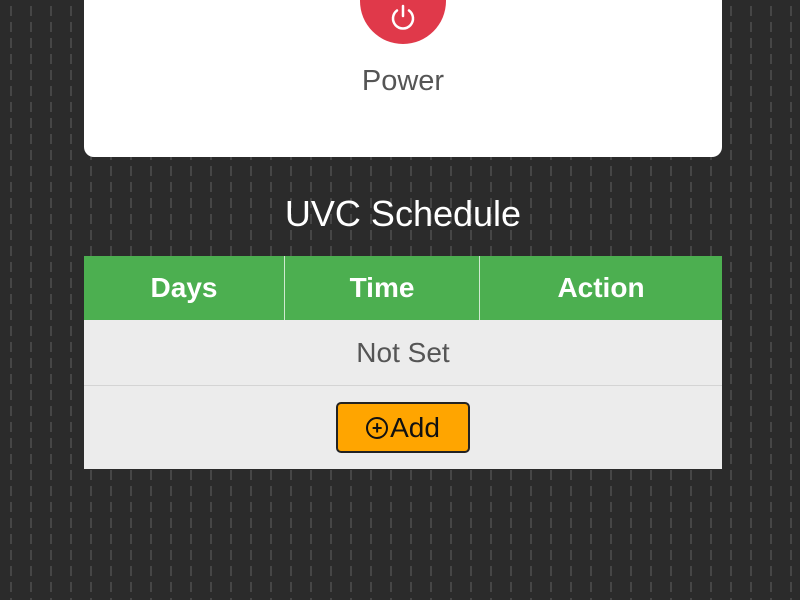 This screenshot has width=800, height=600. I want to click on column-header-time: Time, so click(382, 288).